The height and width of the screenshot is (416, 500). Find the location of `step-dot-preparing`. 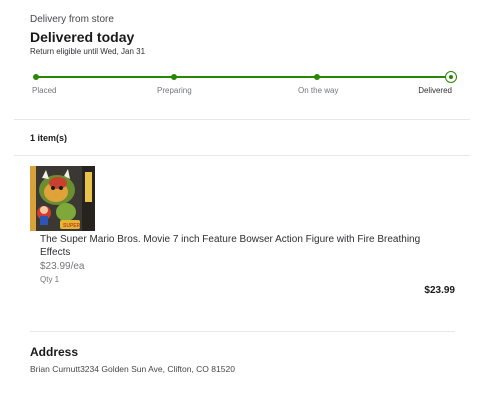

step-dot-preparing is located at coordinates (174, 77).